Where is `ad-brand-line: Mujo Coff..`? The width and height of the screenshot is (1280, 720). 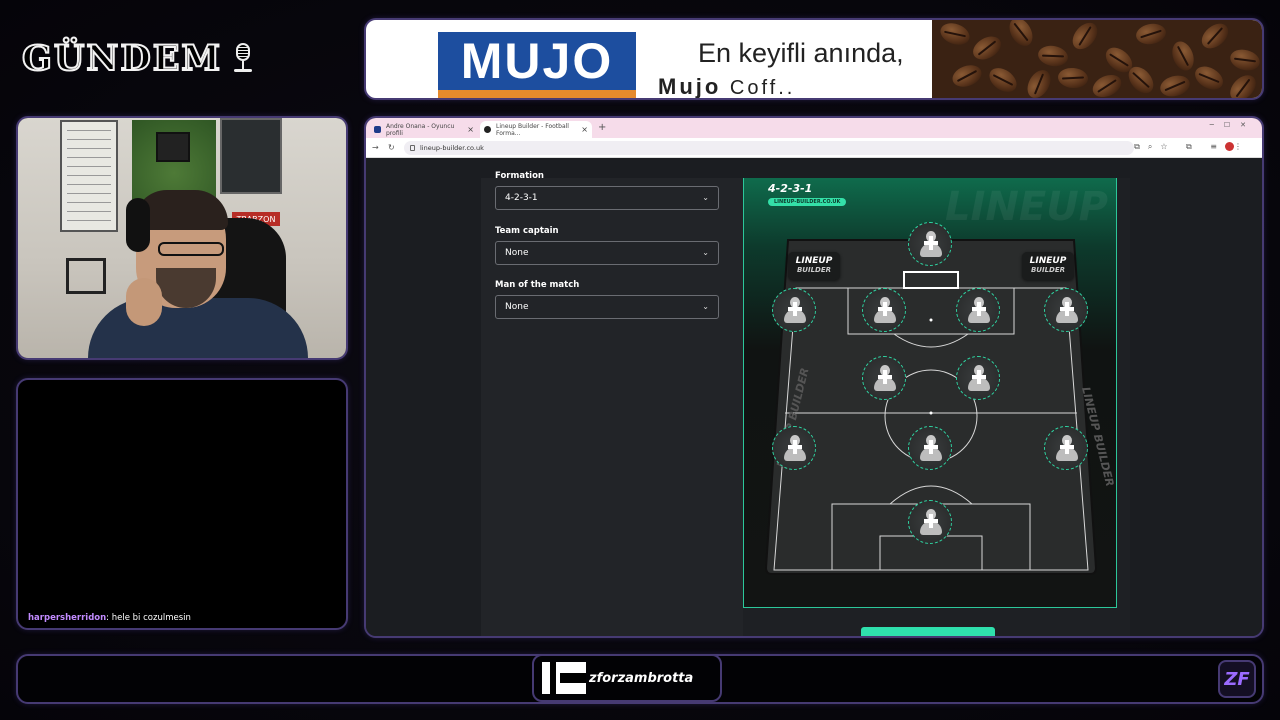
ad-brand-line: Mujo Coff.. is located at coordinates (727, 86).